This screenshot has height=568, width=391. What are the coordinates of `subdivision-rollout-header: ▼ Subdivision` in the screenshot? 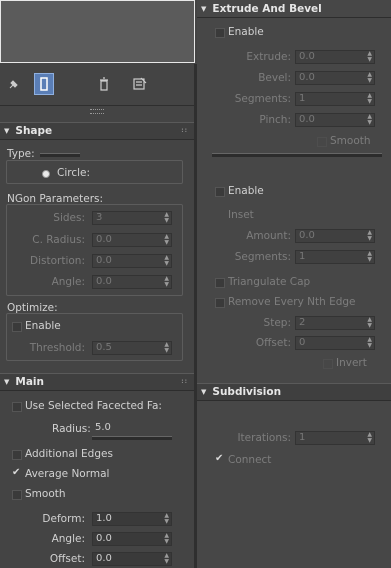 It's located at (294, 392).